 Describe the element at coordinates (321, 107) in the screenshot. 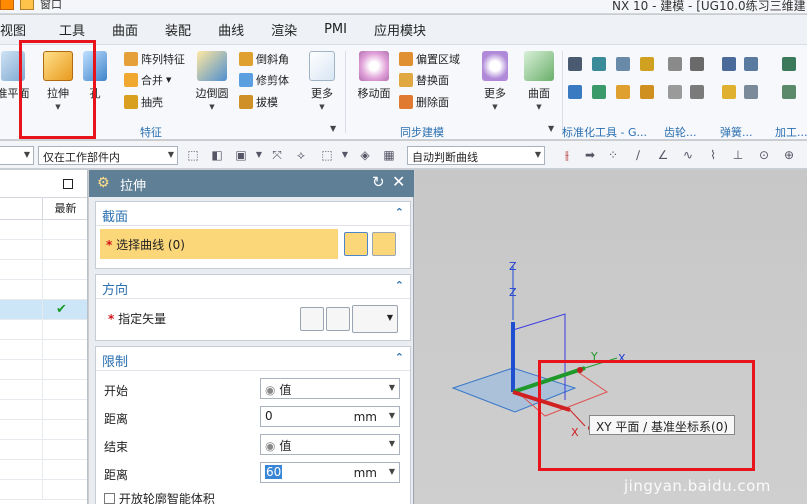

I see `more-features-dropdown-icon: ▼` at that location.